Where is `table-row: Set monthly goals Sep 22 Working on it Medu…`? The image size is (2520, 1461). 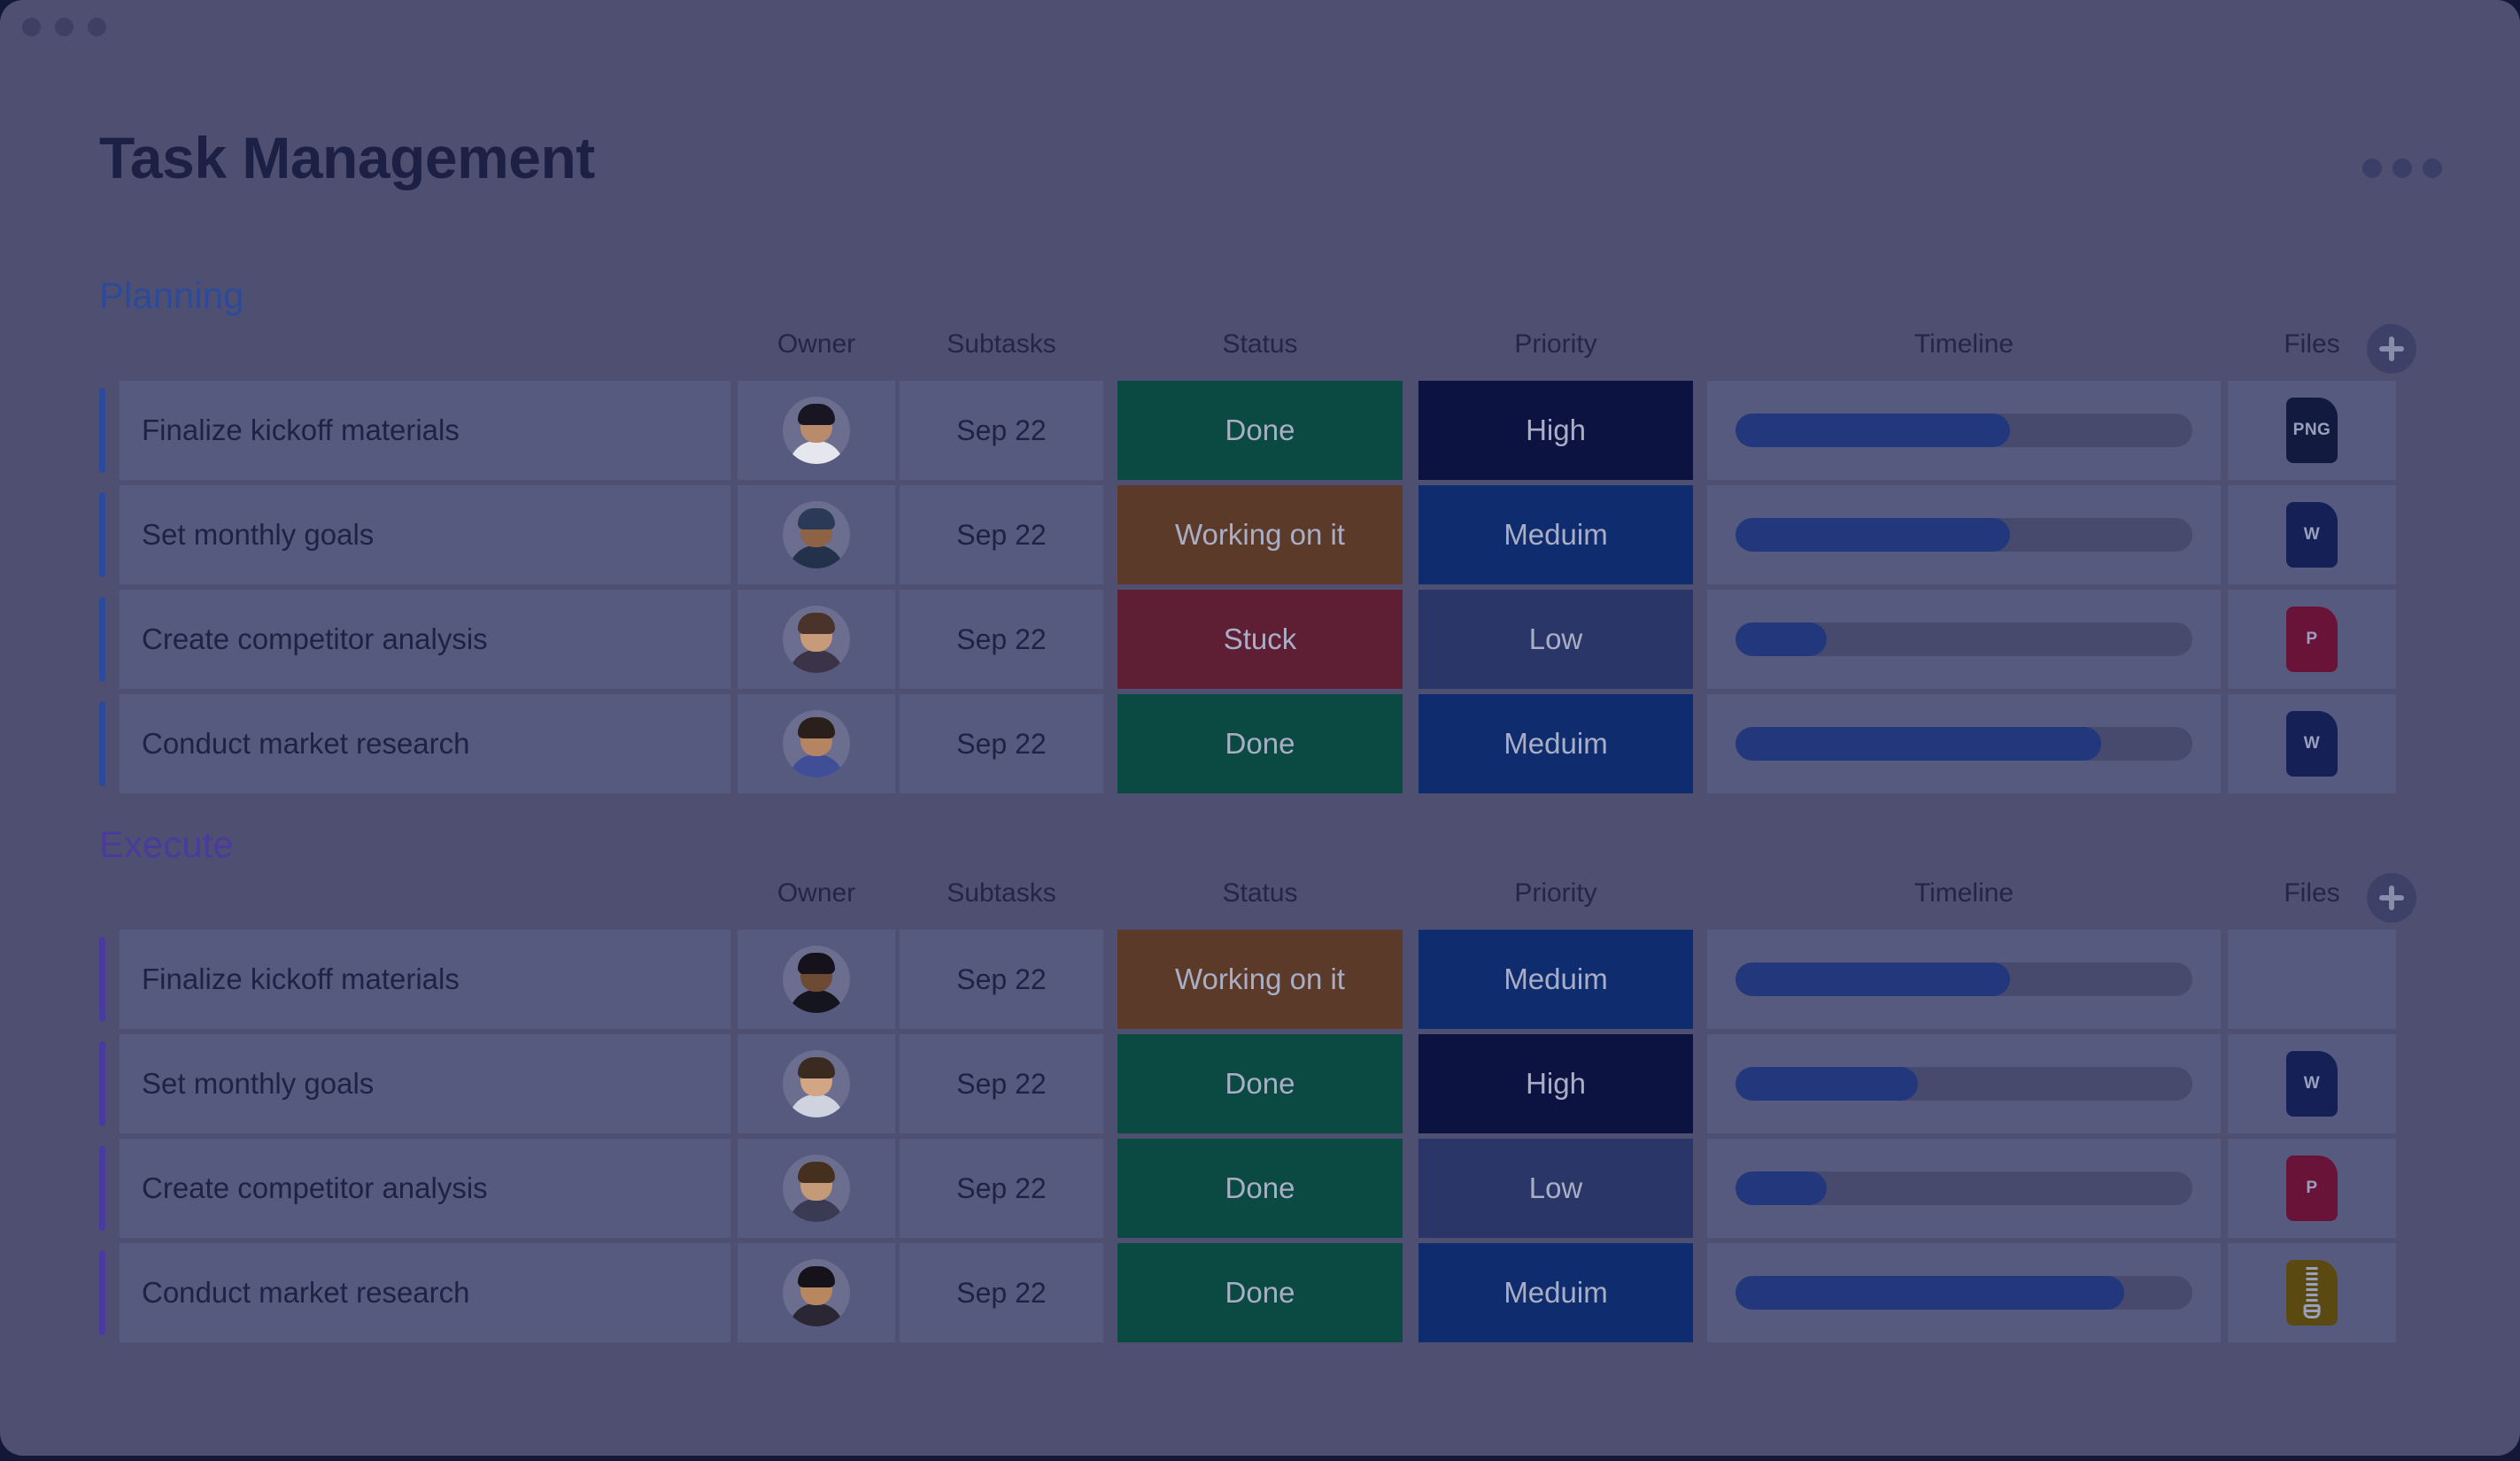 table-row: Set monthly goals Sep 22 Working on it Medu… is located at coordinates (1260, 534).